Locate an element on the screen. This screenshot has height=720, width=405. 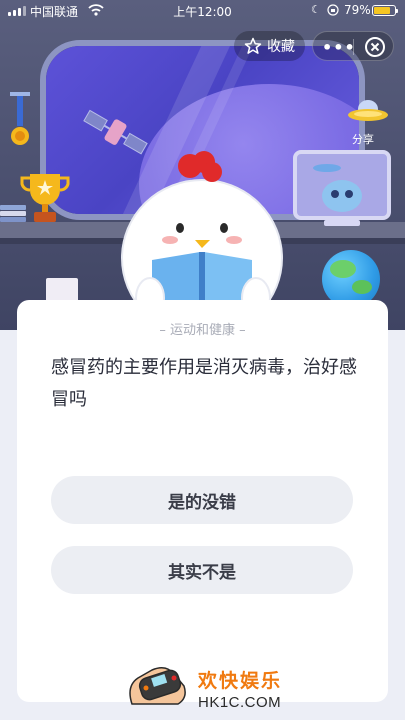
watermark-gamepad-logo is located at coordinates (157, 686).